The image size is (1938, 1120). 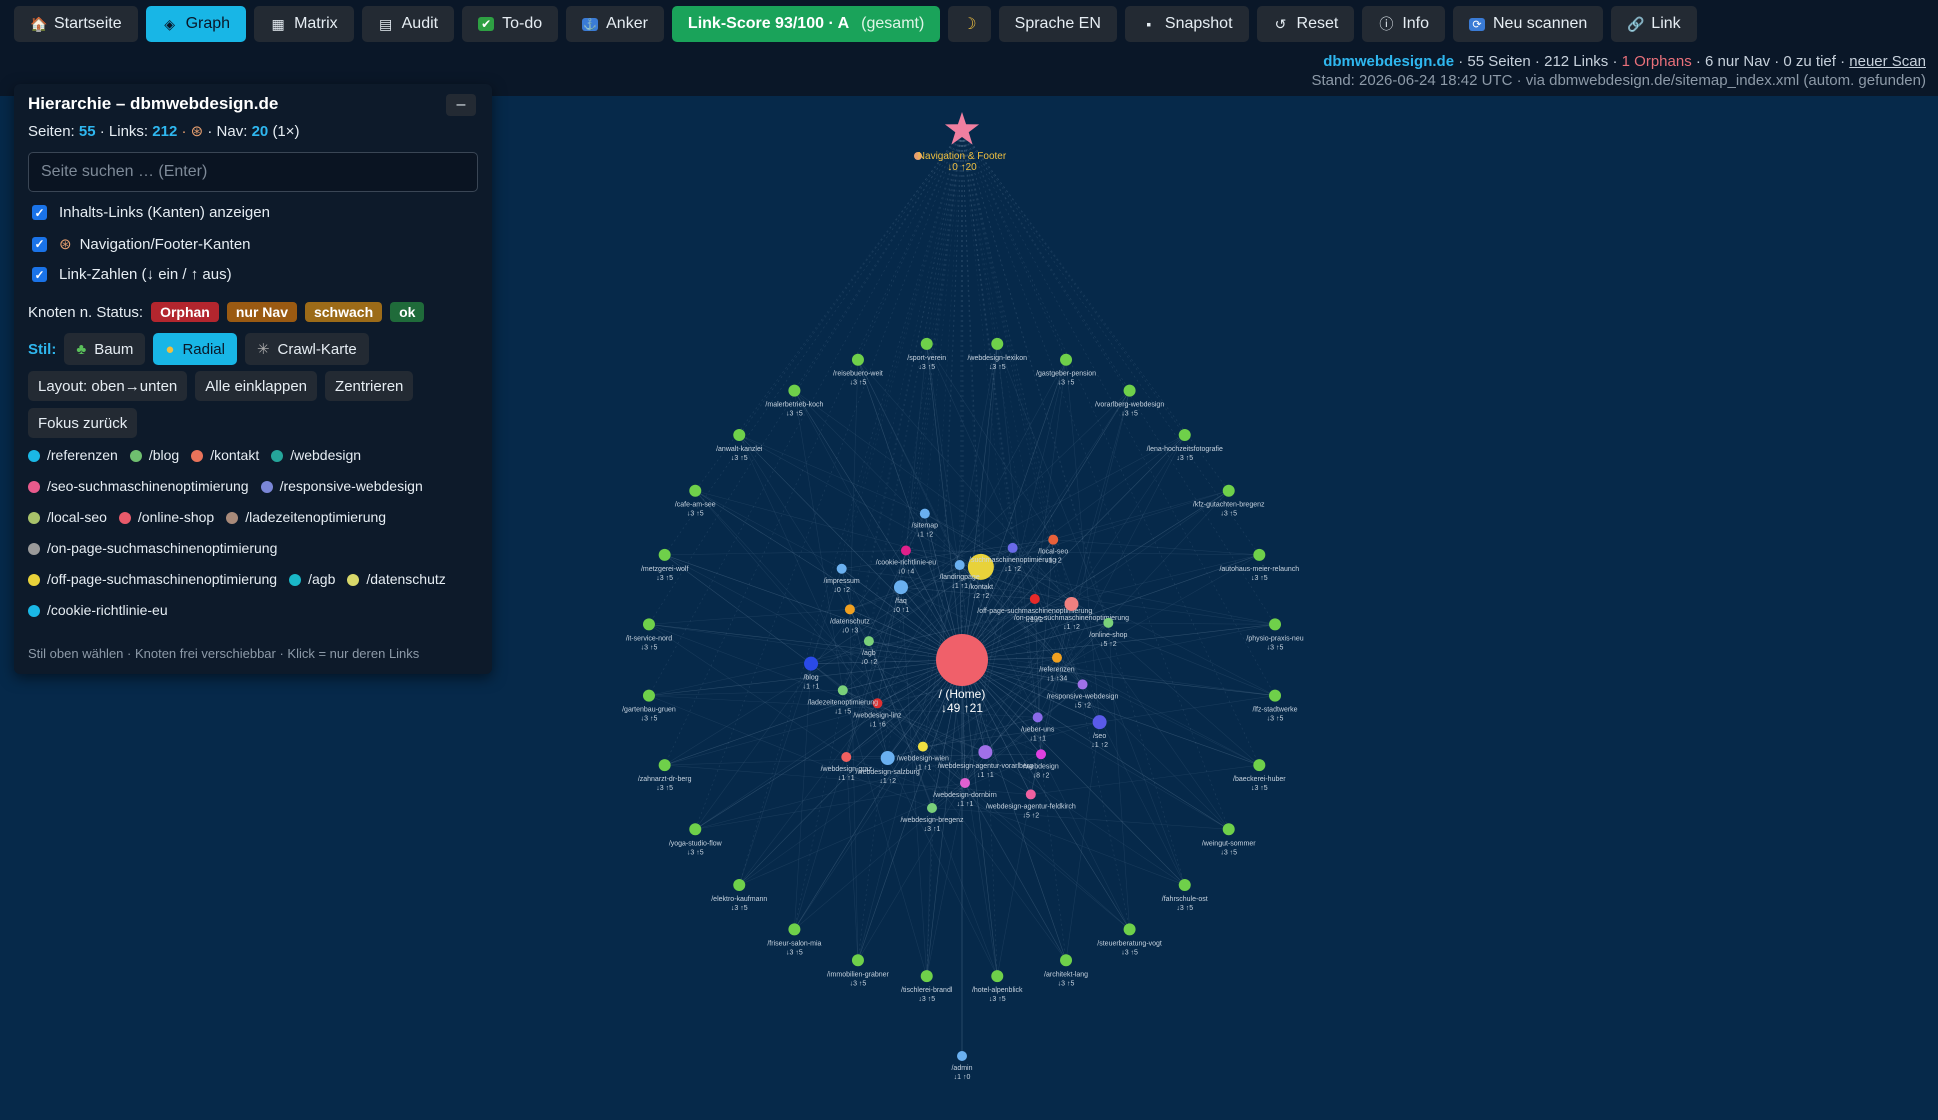 I want to click on collapse-all-button: Alle einklappen, so click(x=256, y=386).